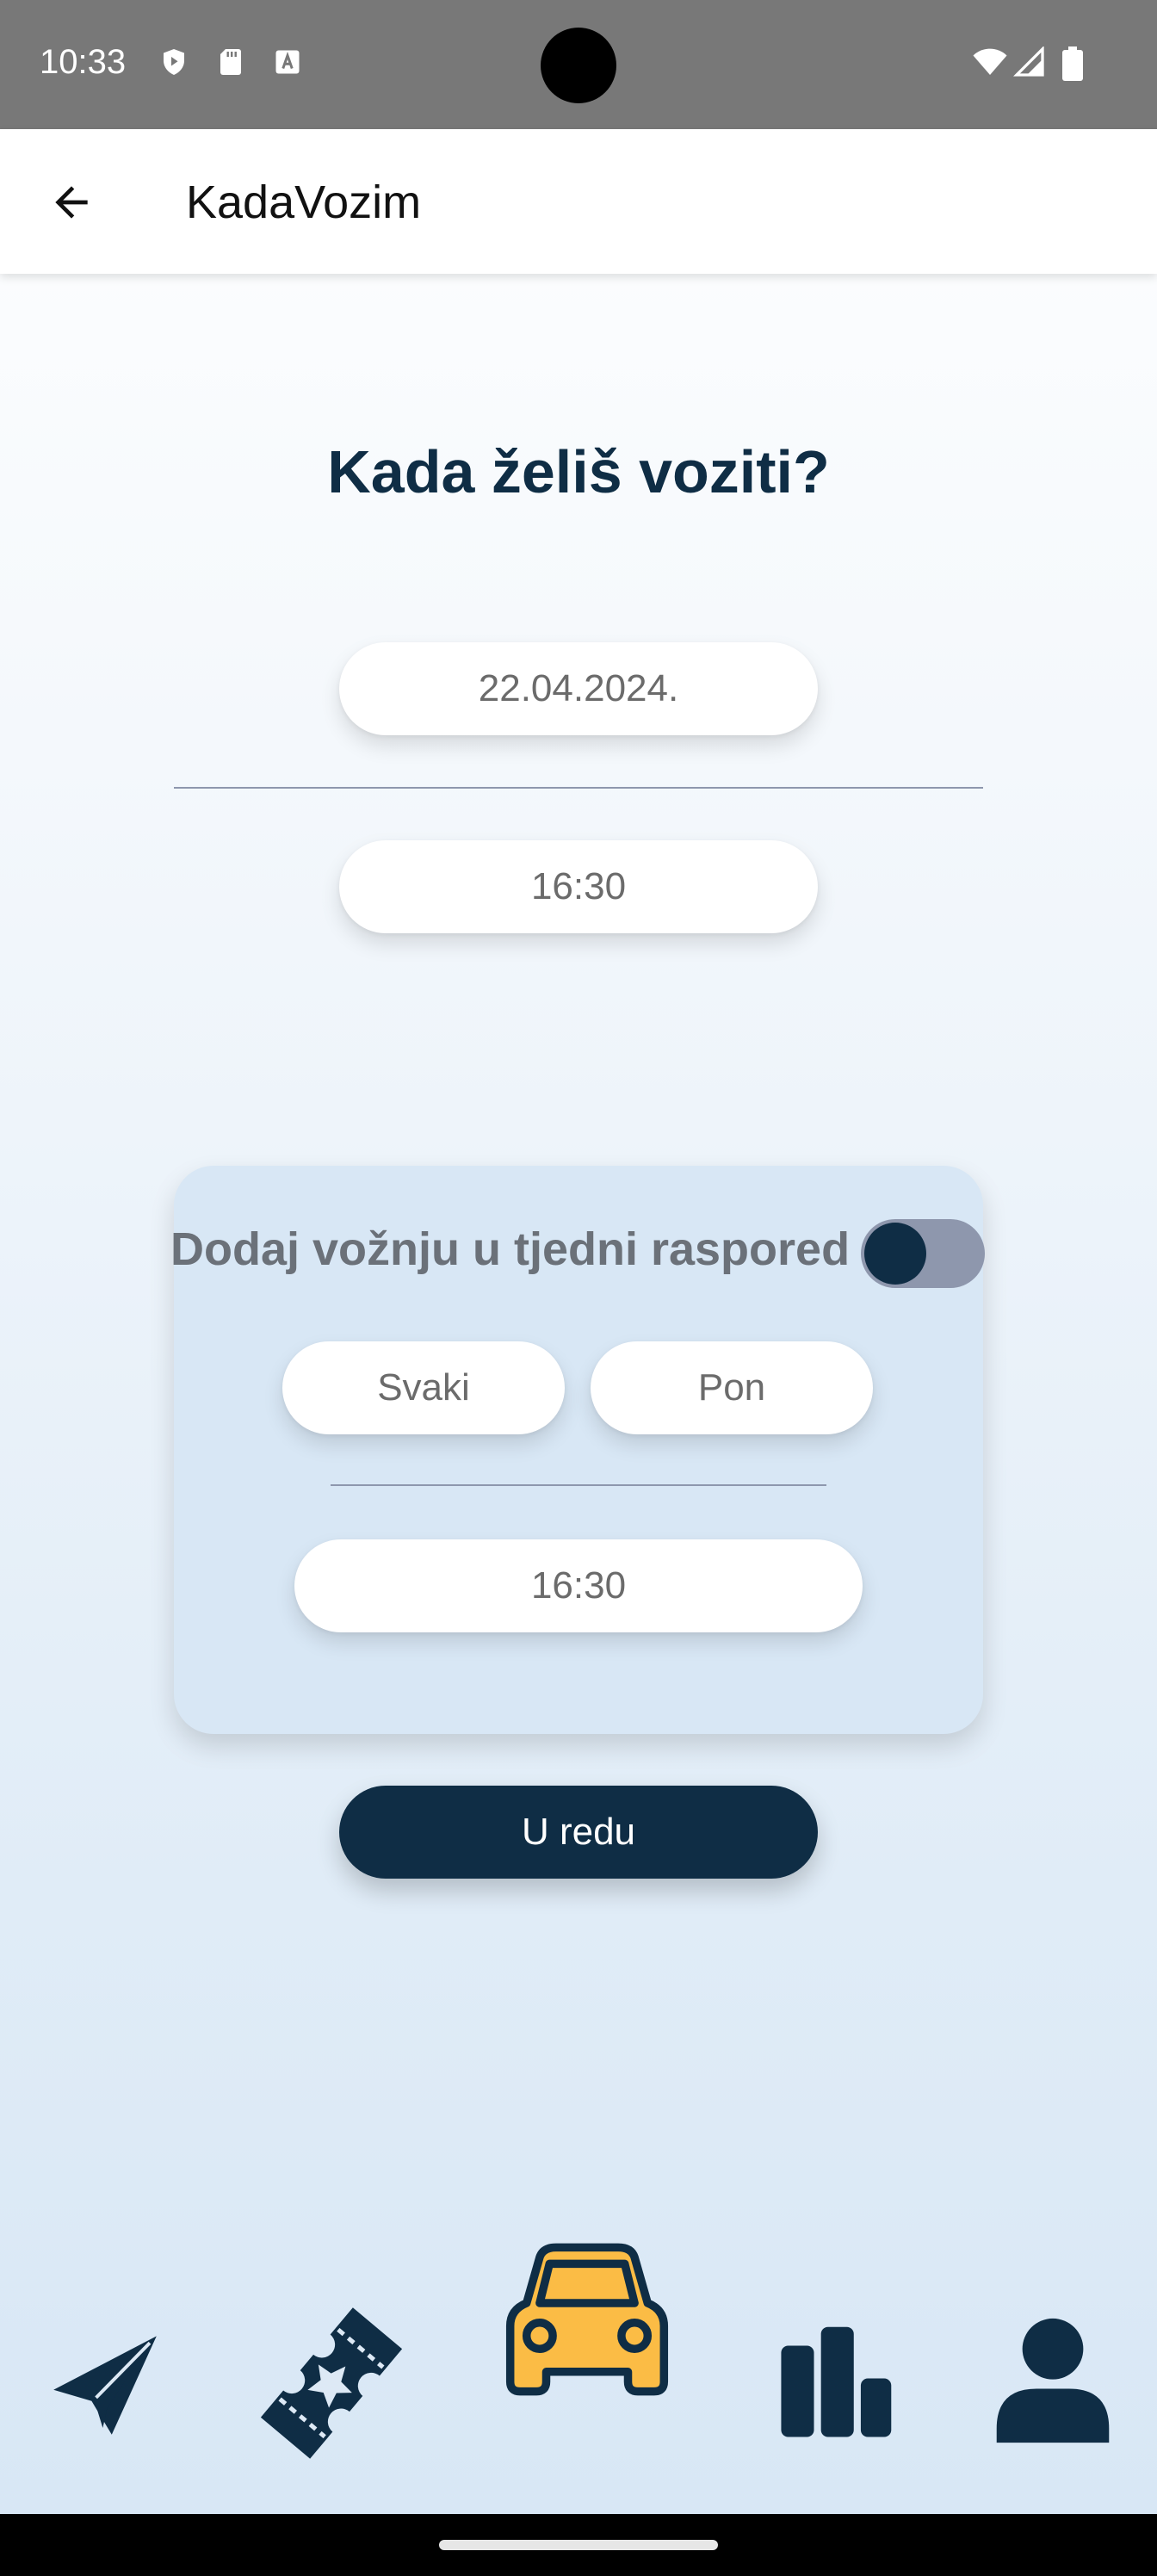 The height and width of the screenshot is (2576, 1157). I want to click on text-a-icon, so click(287, 62).